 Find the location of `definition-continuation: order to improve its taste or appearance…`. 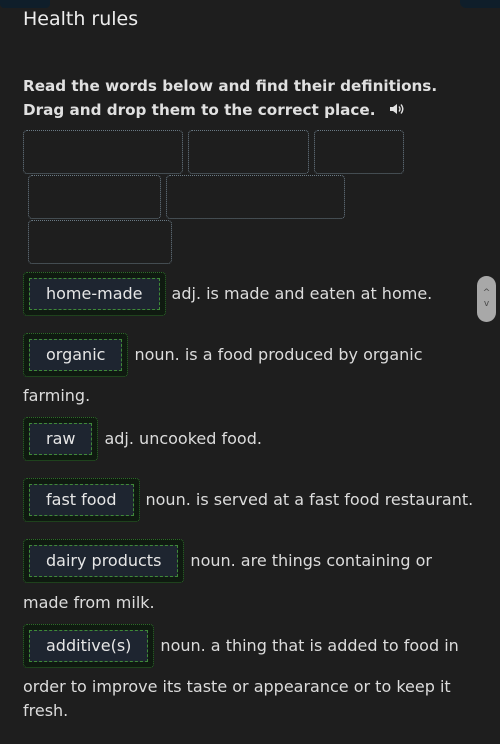

definition-continuation: order to improve its taste or appearance… is located at coordinates (237, 686).